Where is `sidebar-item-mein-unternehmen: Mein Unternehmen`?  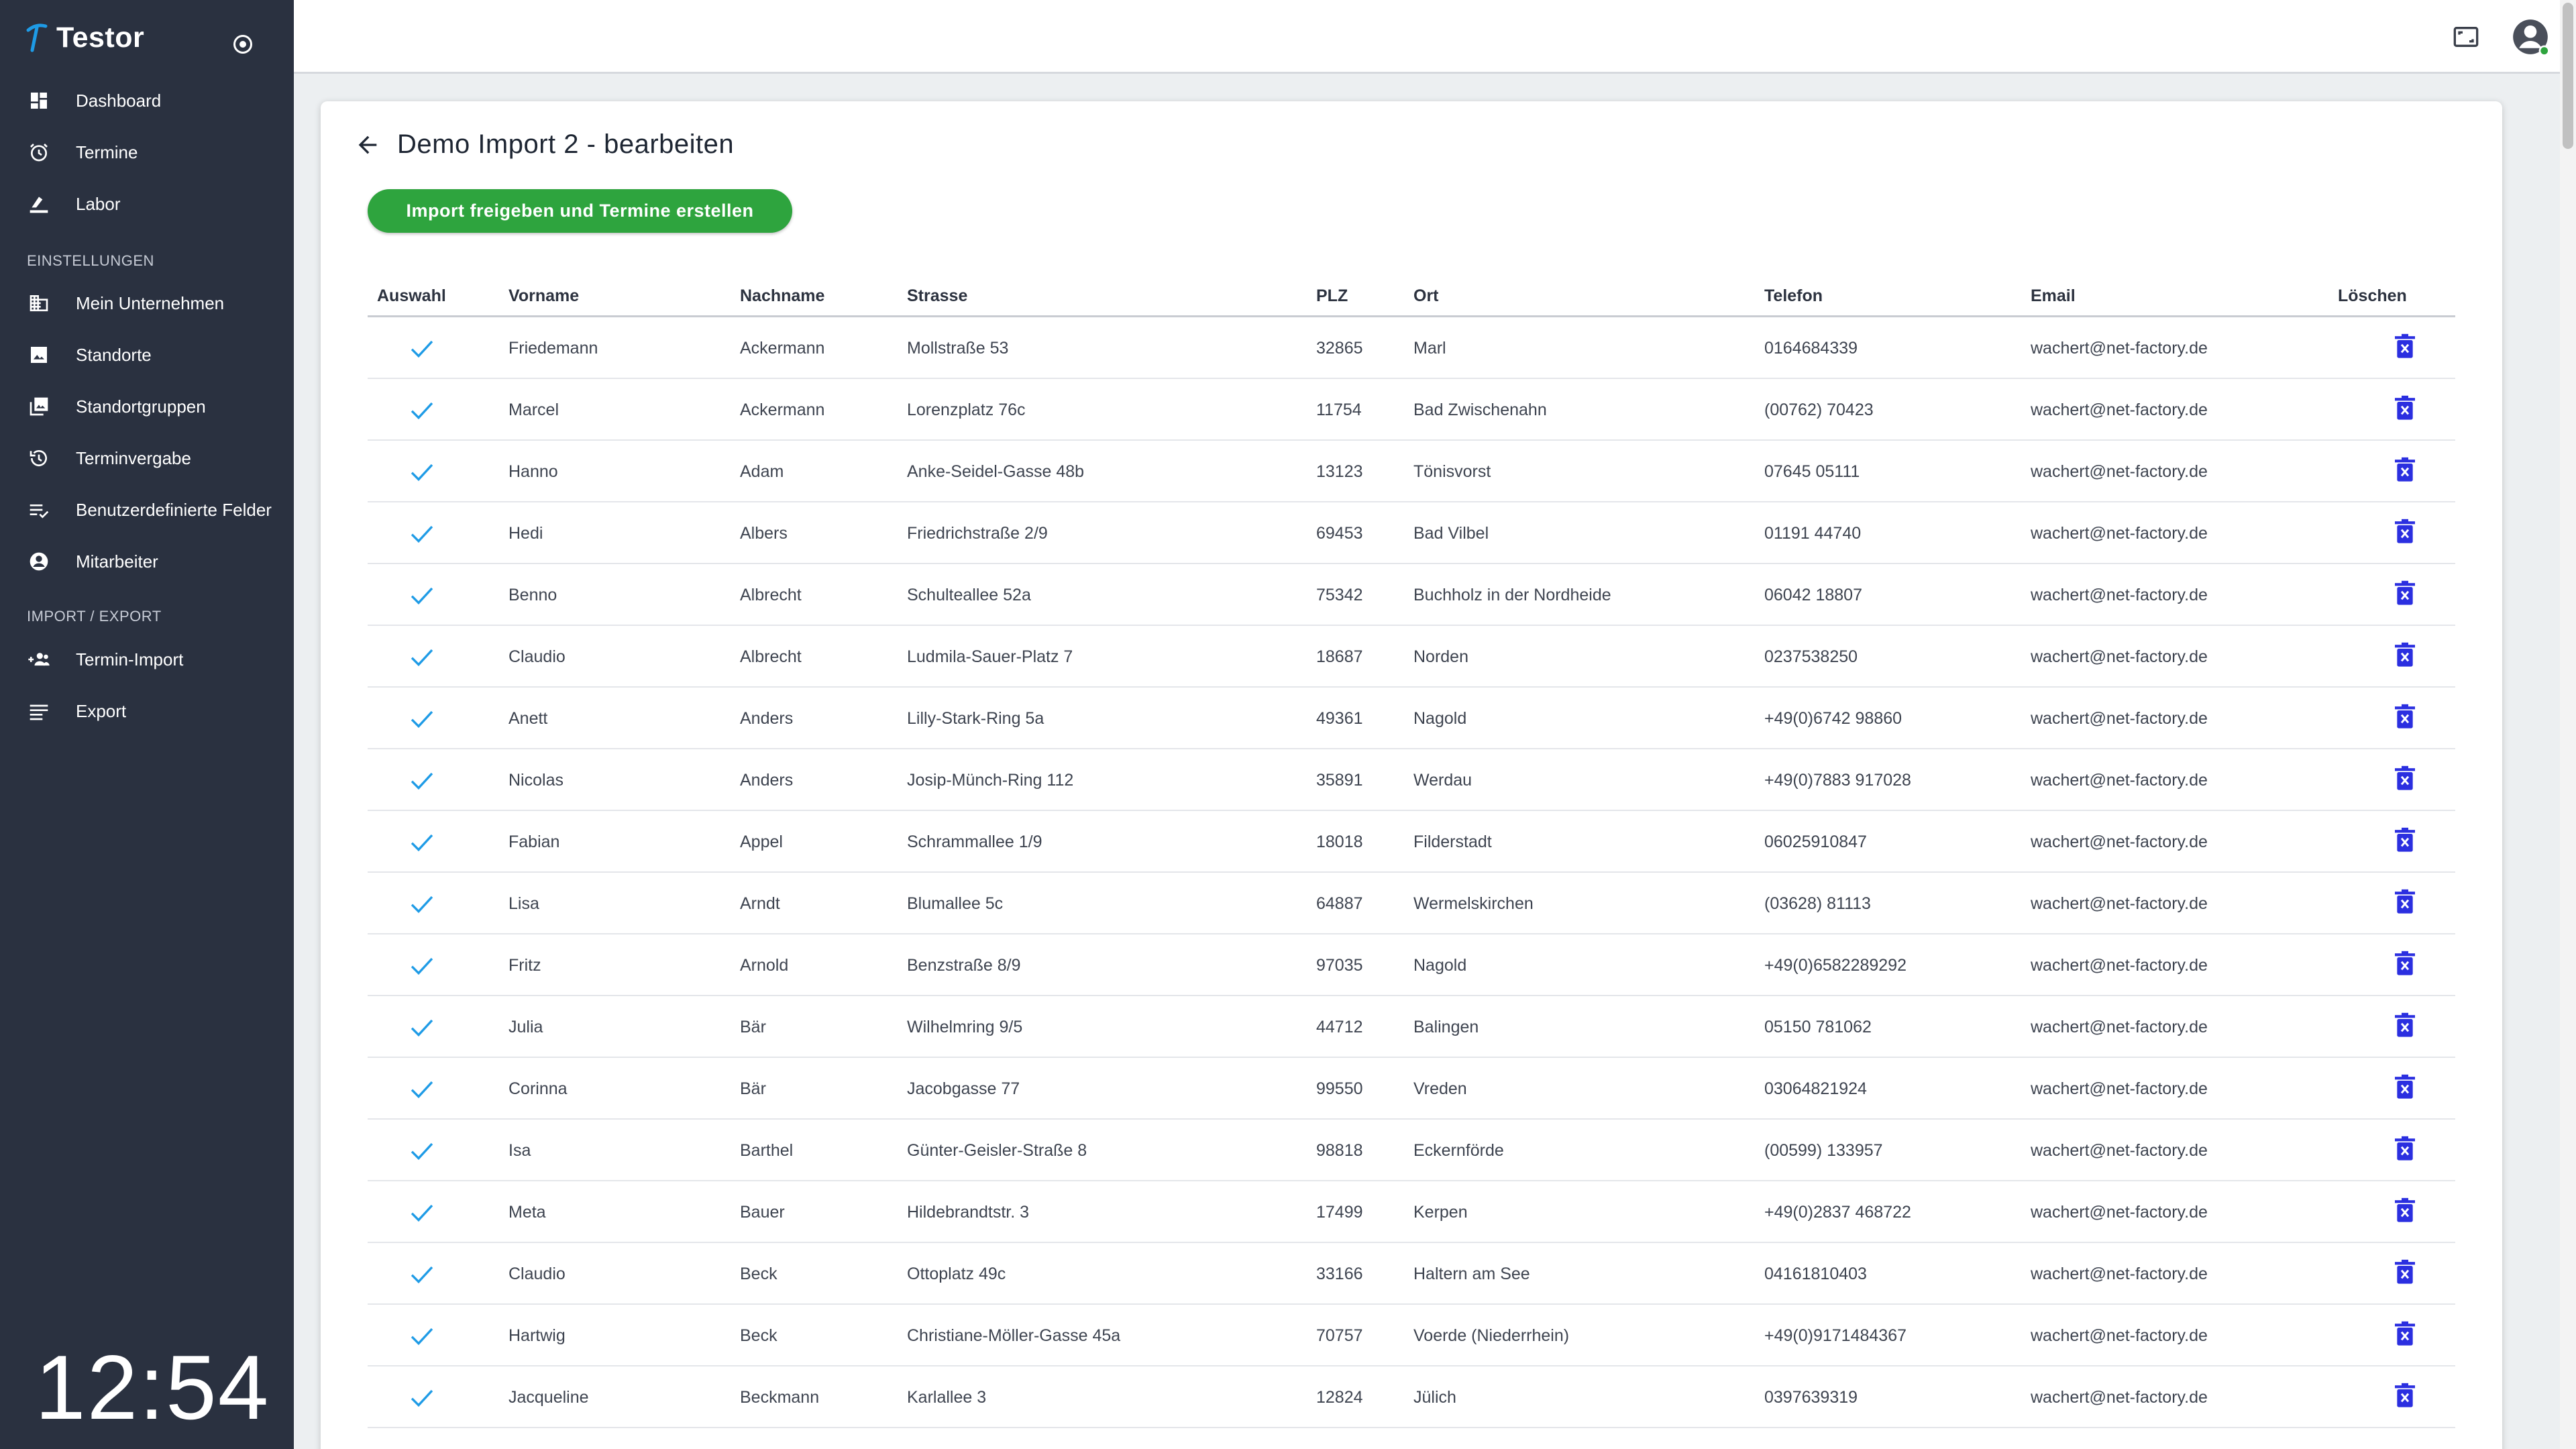
sidebar-item-mein-unternehmen: Mein Unternehmen is located at coordinates (147, 303).